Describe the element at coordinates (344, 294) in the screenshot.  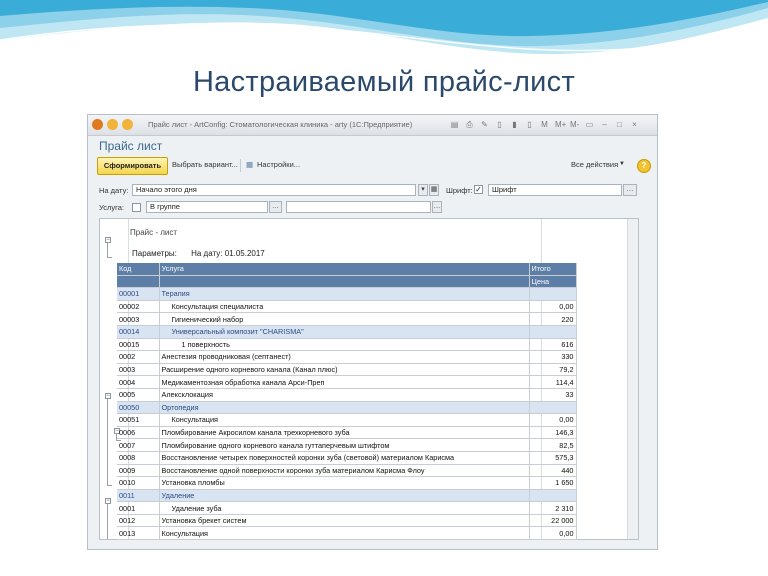
I see `cell-service: Терапия` at that location.